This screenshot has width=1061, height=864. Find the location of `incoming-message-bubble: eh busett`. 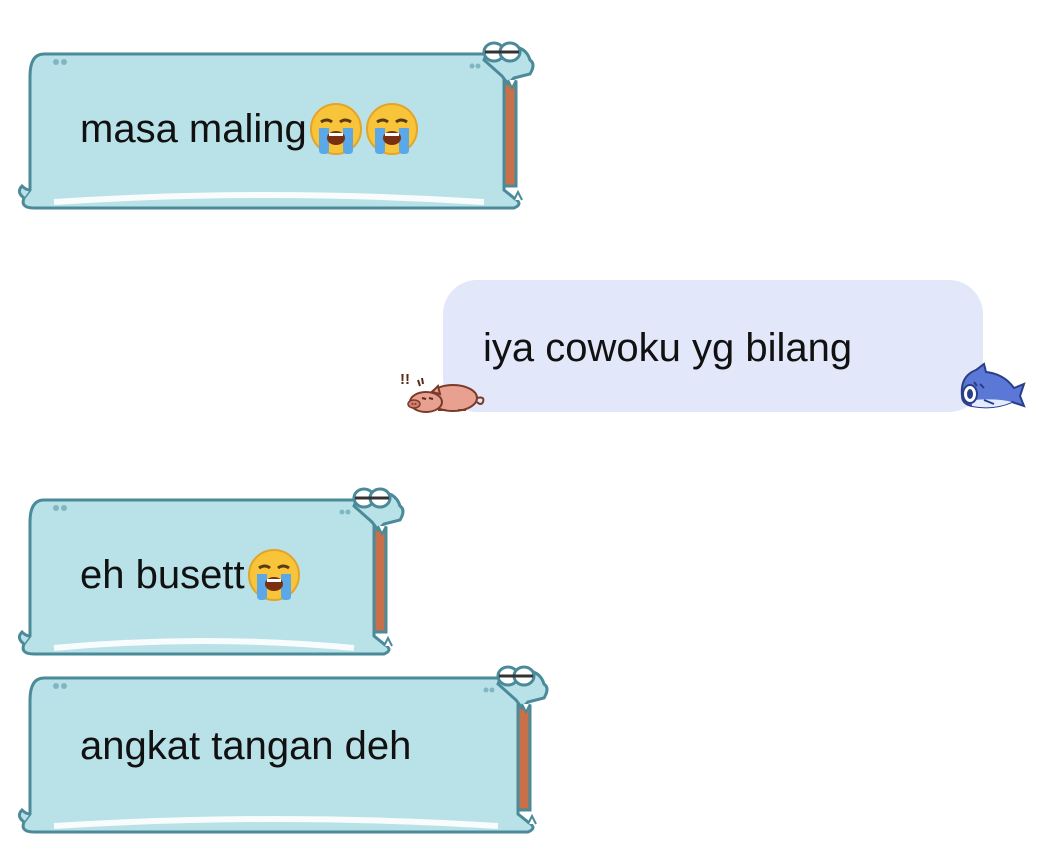

incoming-message-bubble: eh busett is located at coordinates (214, 572).